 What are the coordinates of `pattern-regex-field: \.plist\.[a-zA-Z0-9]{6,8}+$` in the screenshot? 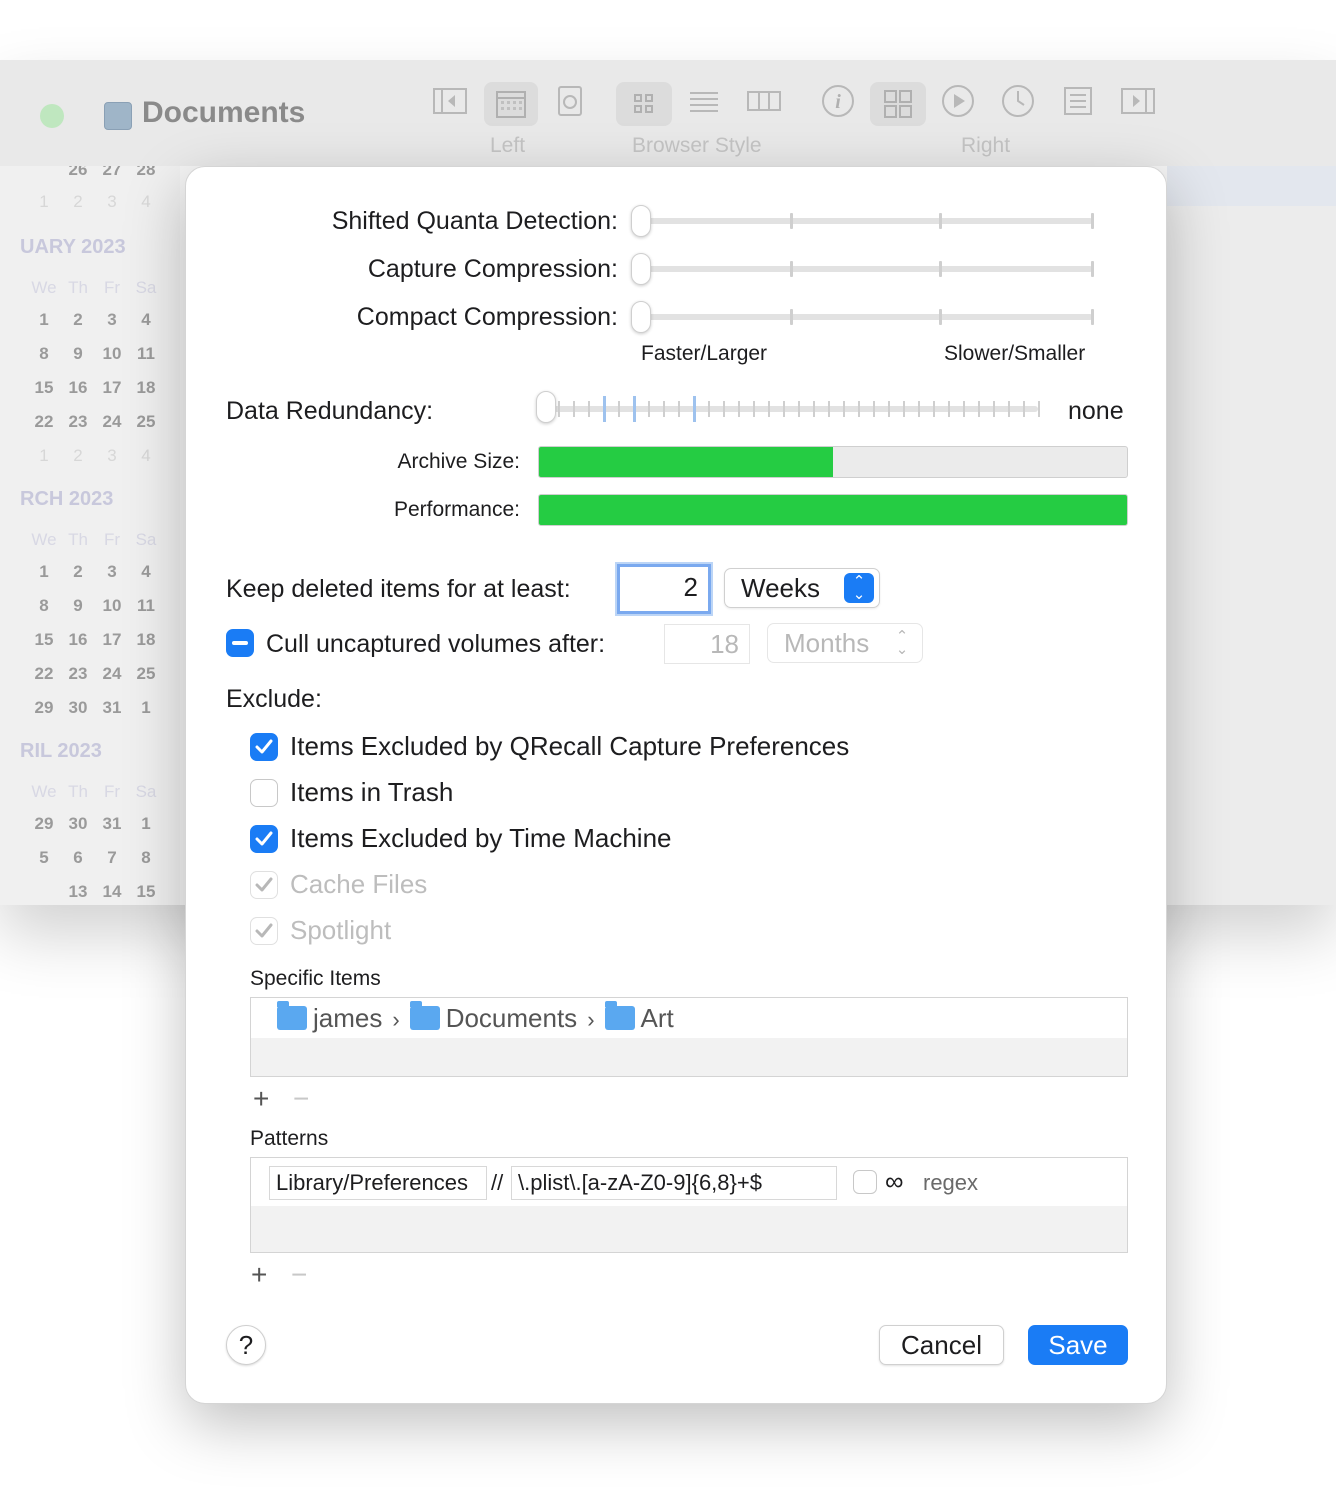 It's located at (674, 1183).